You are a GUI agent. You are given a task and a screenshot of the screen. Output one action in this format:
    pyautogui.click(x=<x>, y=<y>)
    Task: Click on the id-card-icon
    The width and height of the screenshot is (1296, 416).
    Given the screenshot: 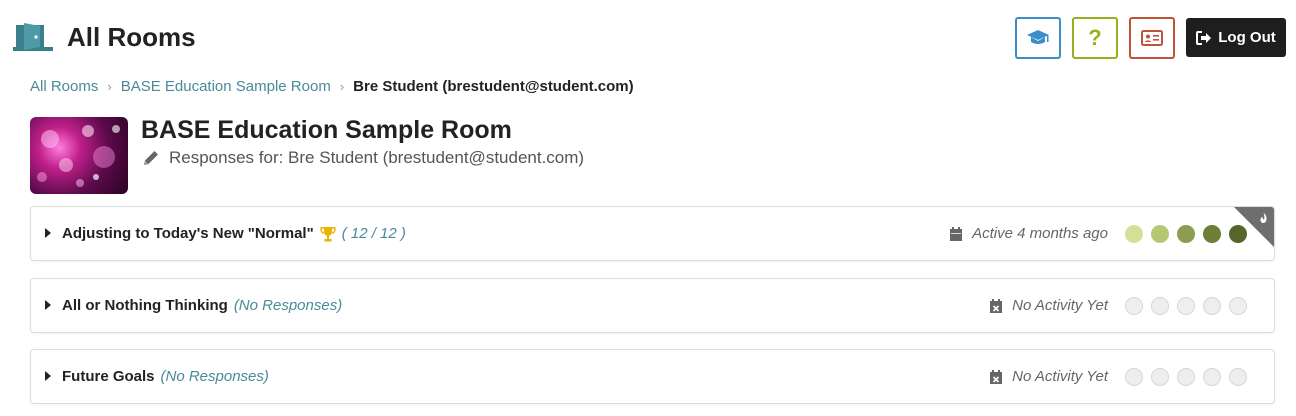 What is the action you would take?
    pyautogui.click(x=1152, y=38)
    